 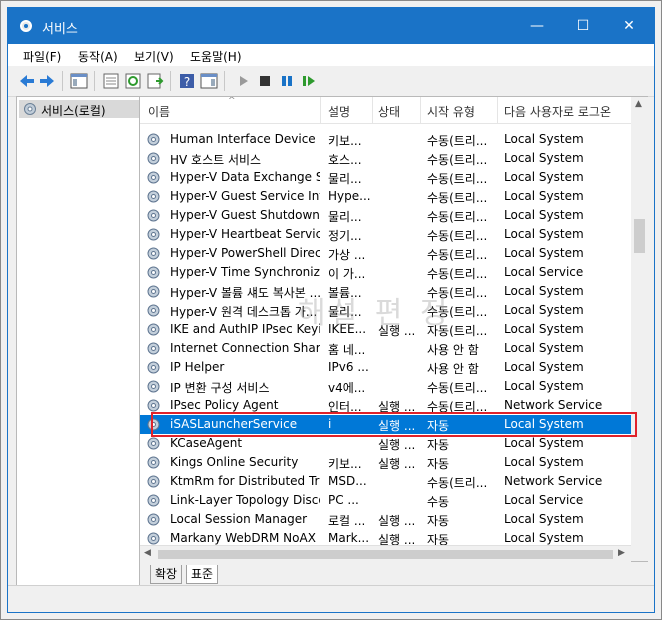 What do you see at coordinates (385, 386) in the screenshot?
I see `service-row: IP 변환 구성 서비스 v4에... 수동(트리... Local System` at bounding box center [385, 386].